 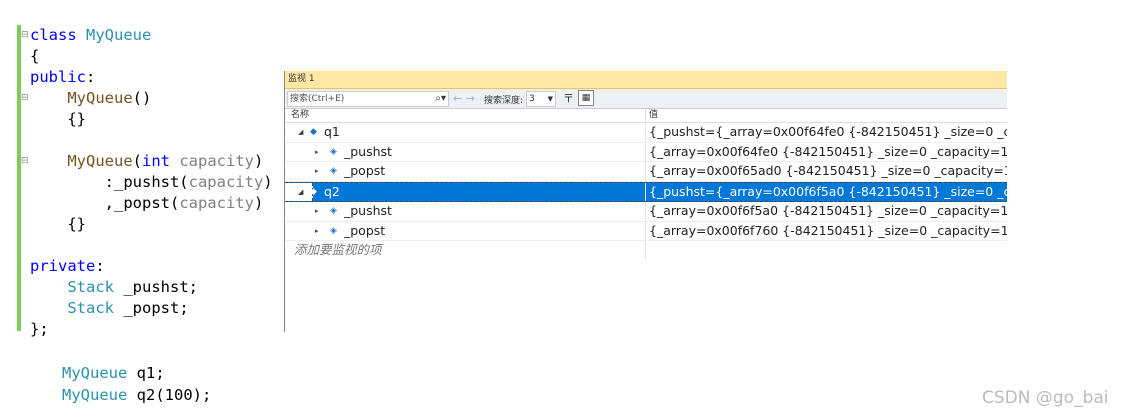 I want to click on code-line: MyQueue(), so click(x=151, y=98).